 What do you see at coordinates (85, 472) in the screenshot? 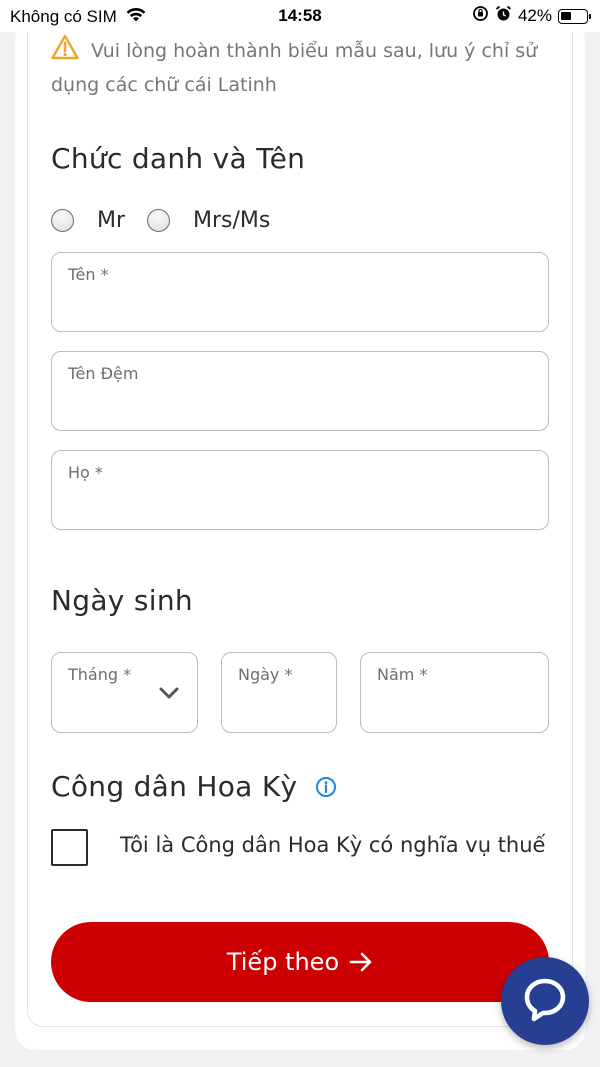
I see `last-name-label: Họ *` at bounding box center [85, 472].